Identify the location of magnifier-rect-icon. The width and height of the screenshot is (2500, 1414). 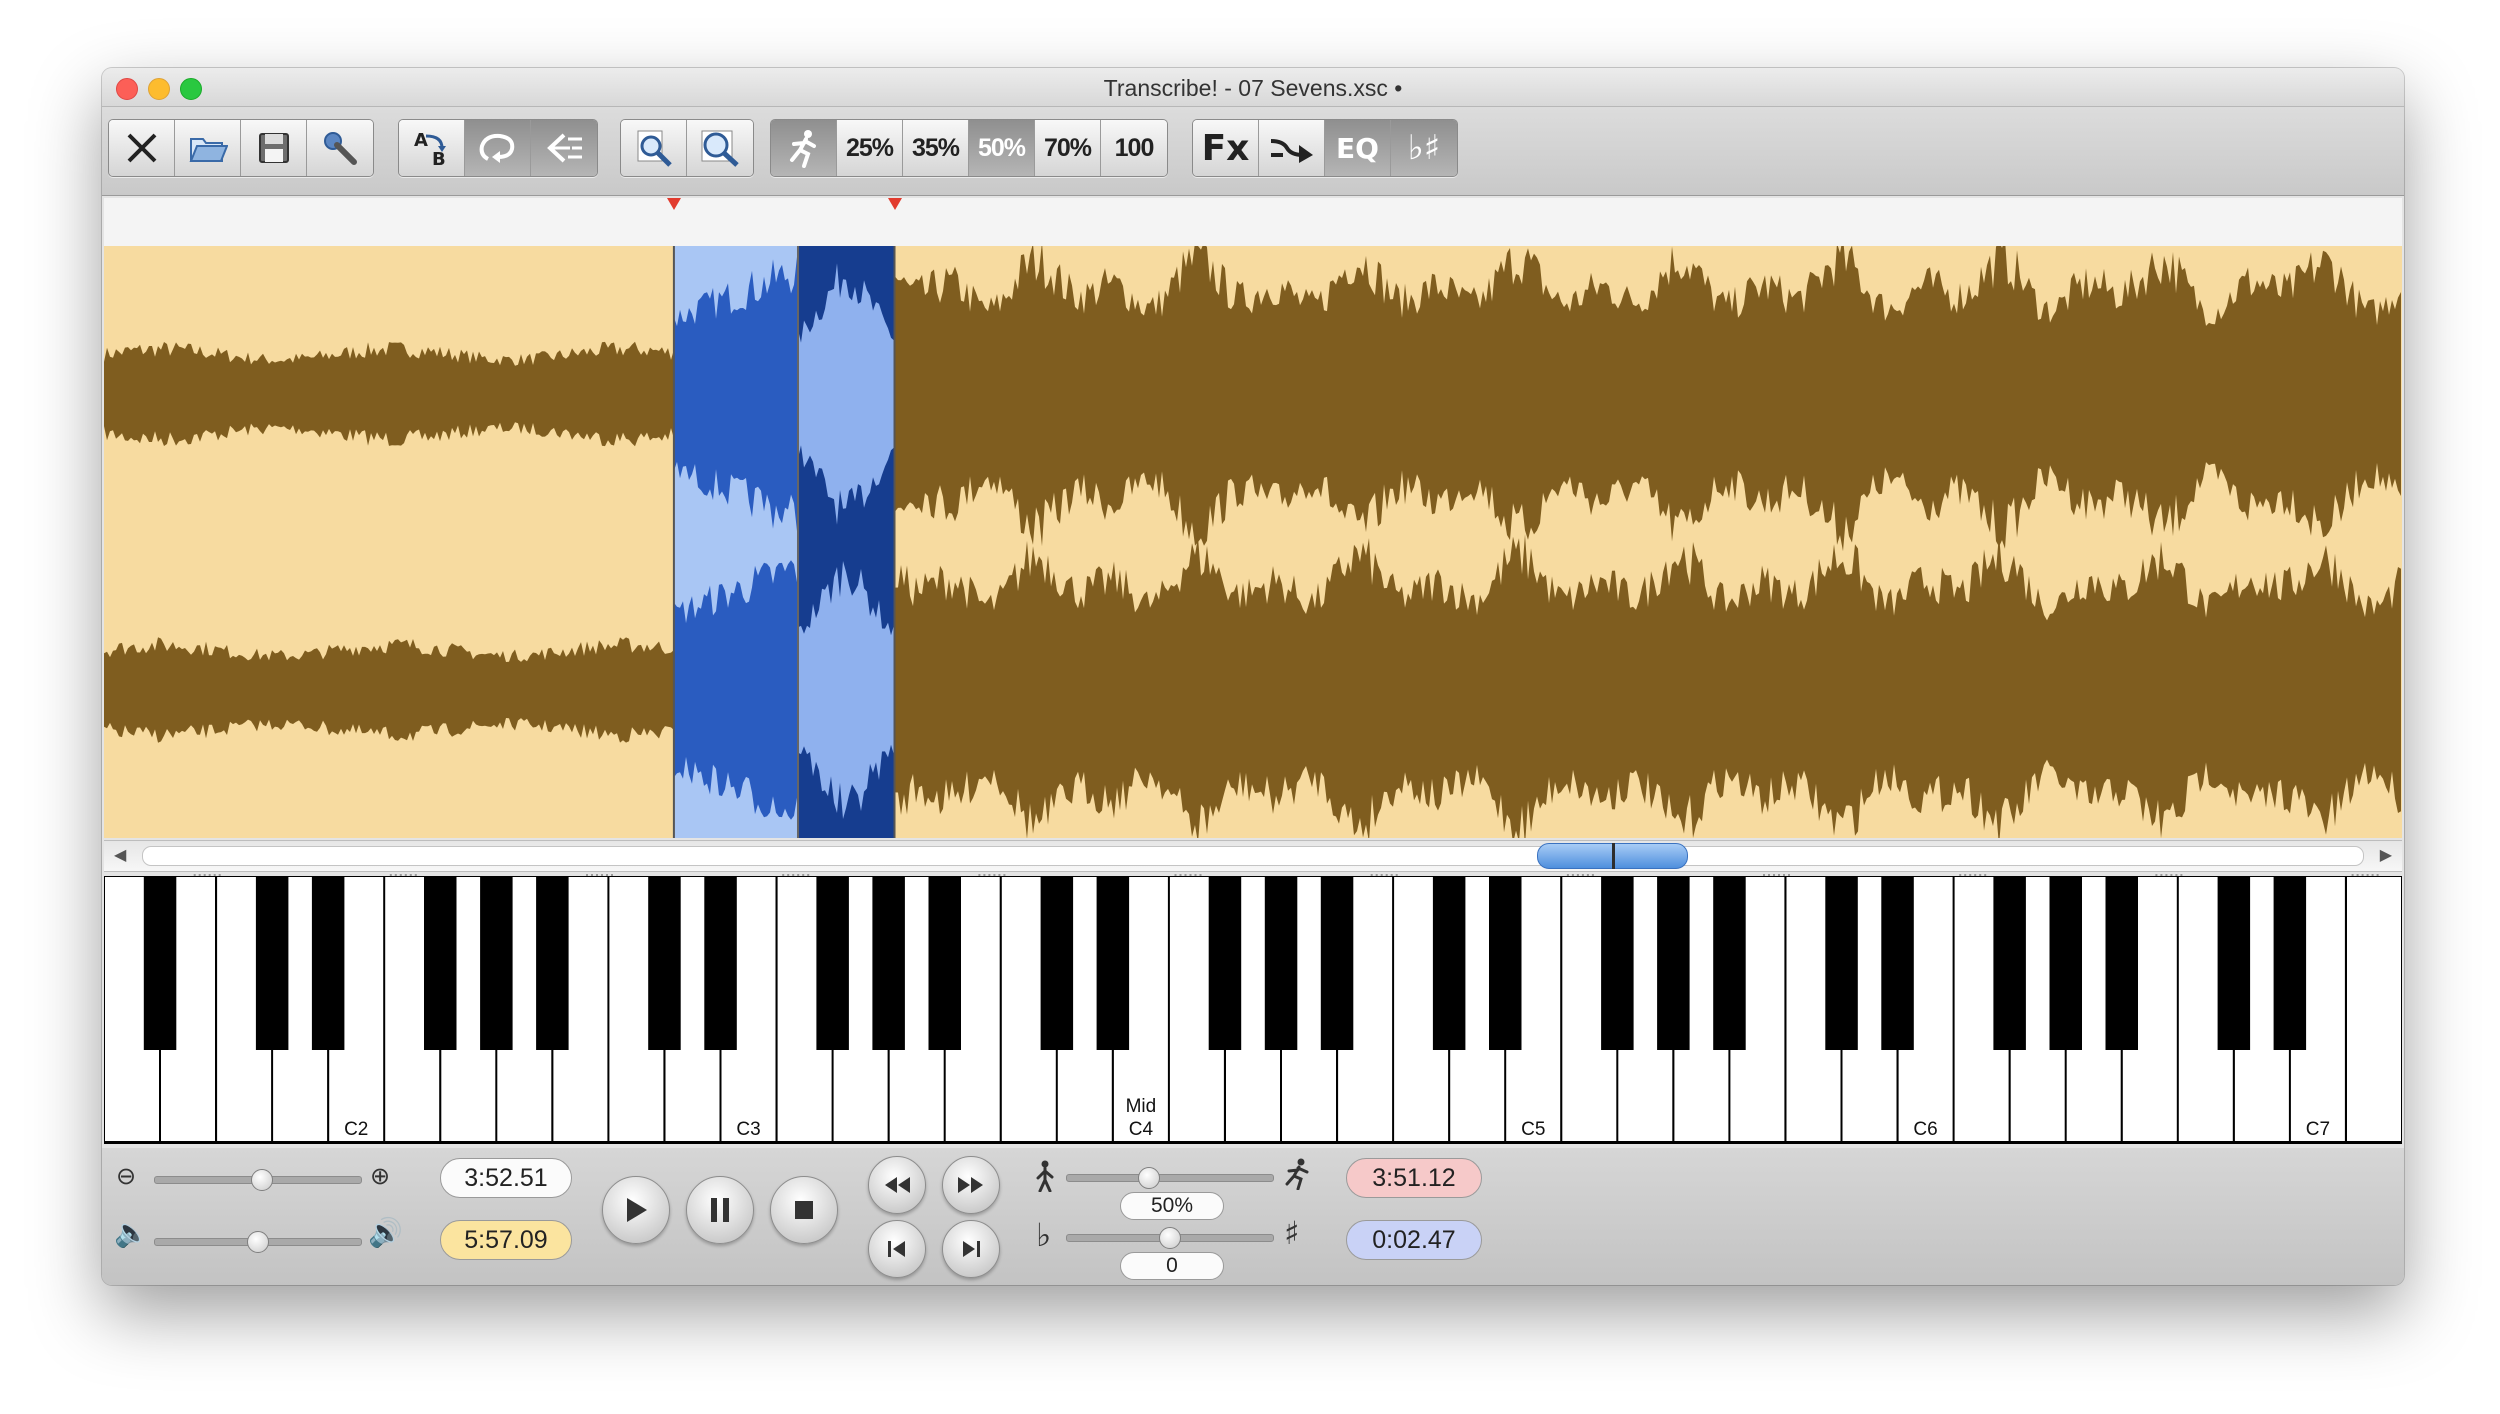
(720, 148).